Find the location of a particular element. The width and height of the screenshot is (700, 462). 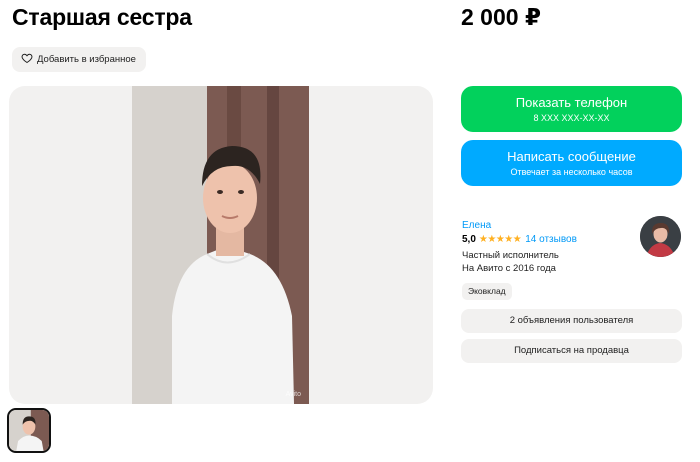

photo-watermark: Avito is located at coordinates (293, 394).